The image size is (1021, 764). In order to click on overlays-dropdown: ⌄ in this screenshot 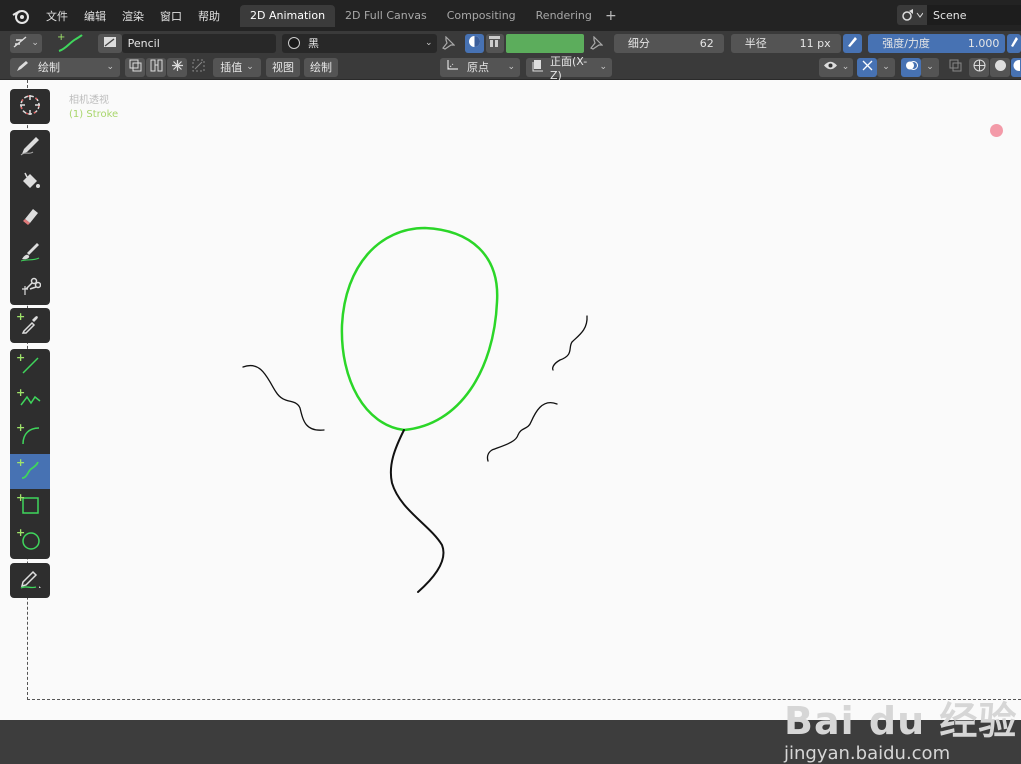, I will do `click(930, 67)`.